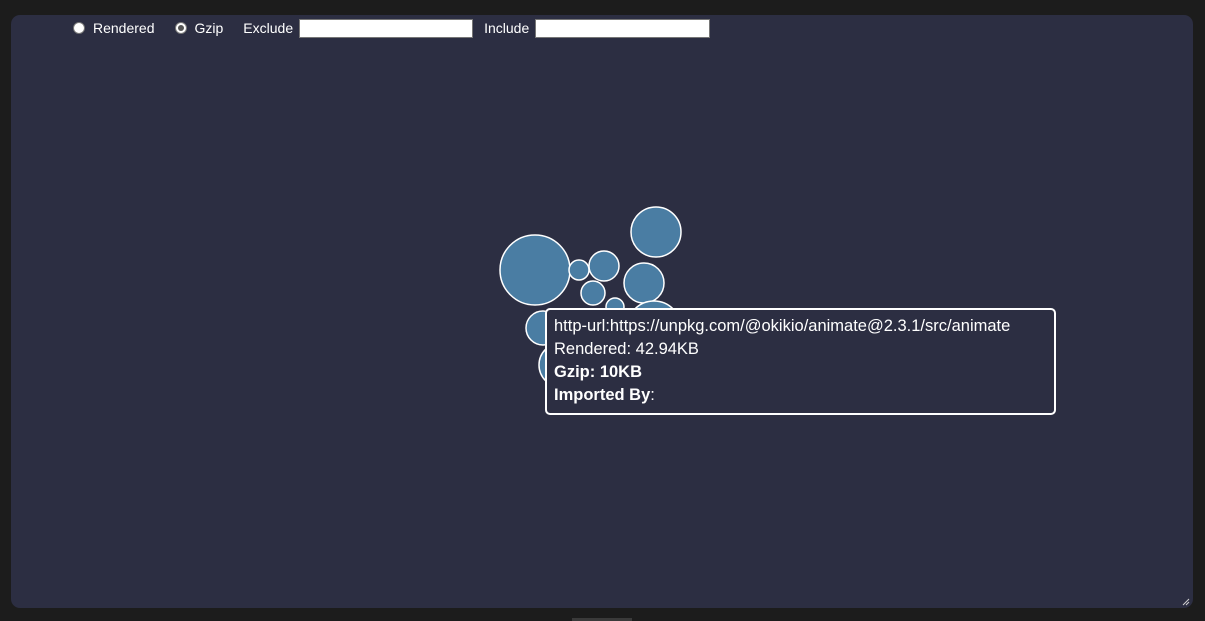 Image resolution: width=1205 pixels, height=621 pixels. I want to click on resize-handle-icon, so click(1186, 602).